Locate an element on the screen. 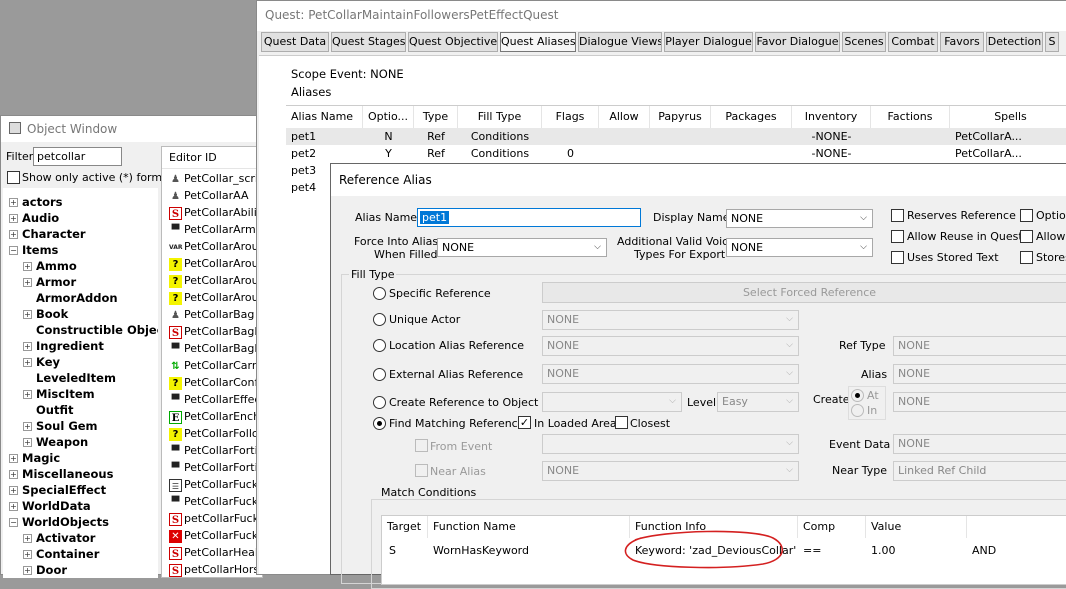 Image resolution: width=1066 pixels, height=589 pixels. tree-item-activator: + Activator is located at coordinates (83, 538).